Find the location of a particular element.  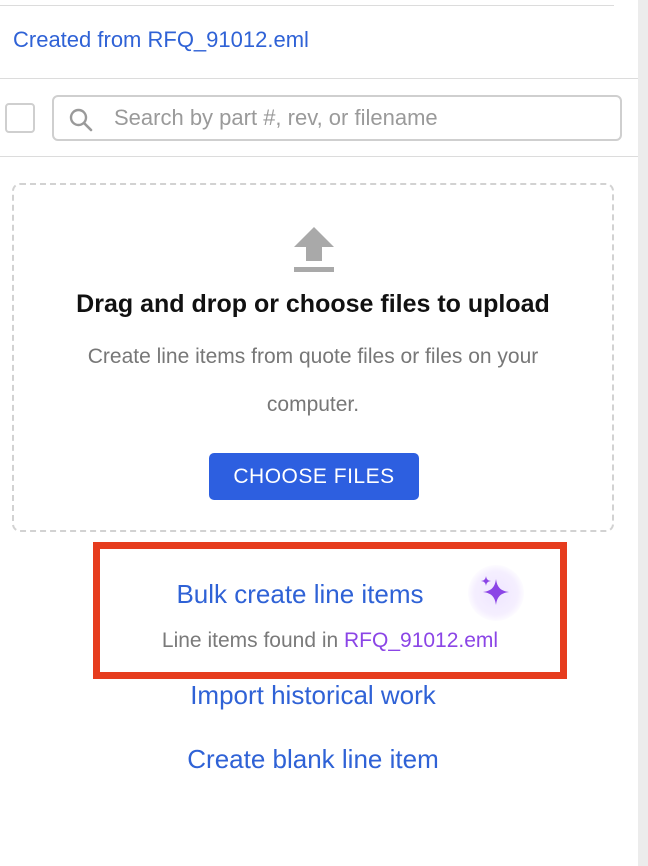

import-historical-work-link: Import historical work is located at coordinates (313, 695).